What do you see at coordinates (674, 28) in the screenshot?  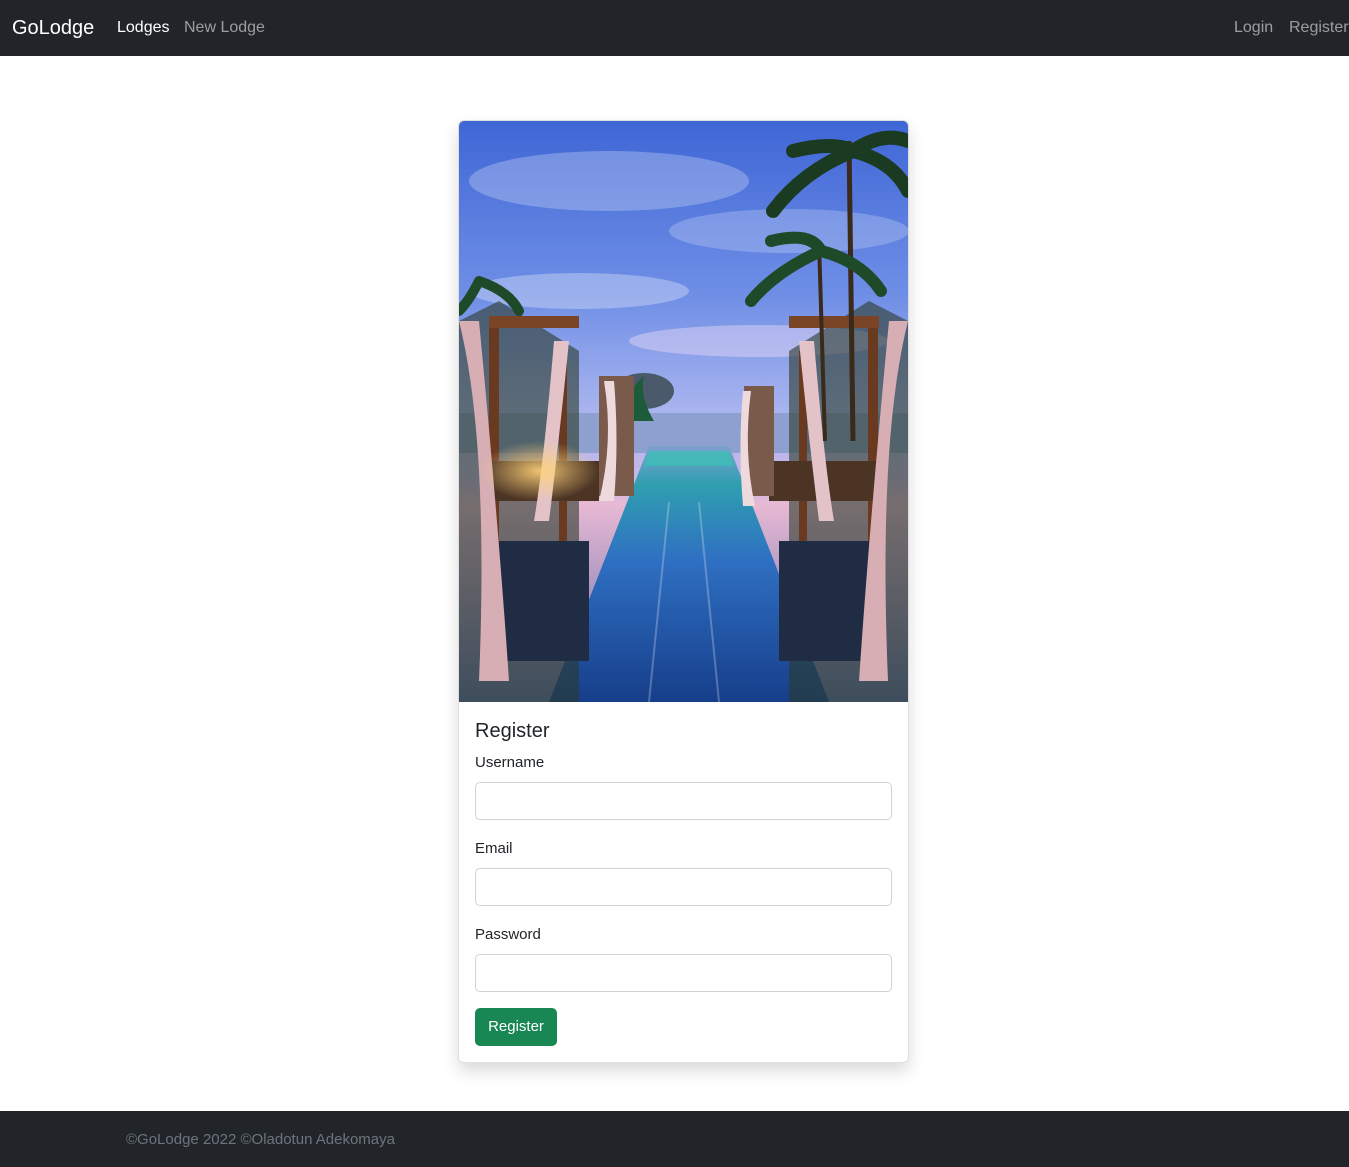 I see `top-navbar: GoLodge Lodges New Lodge Login Register` at bounding box center [674, 28].